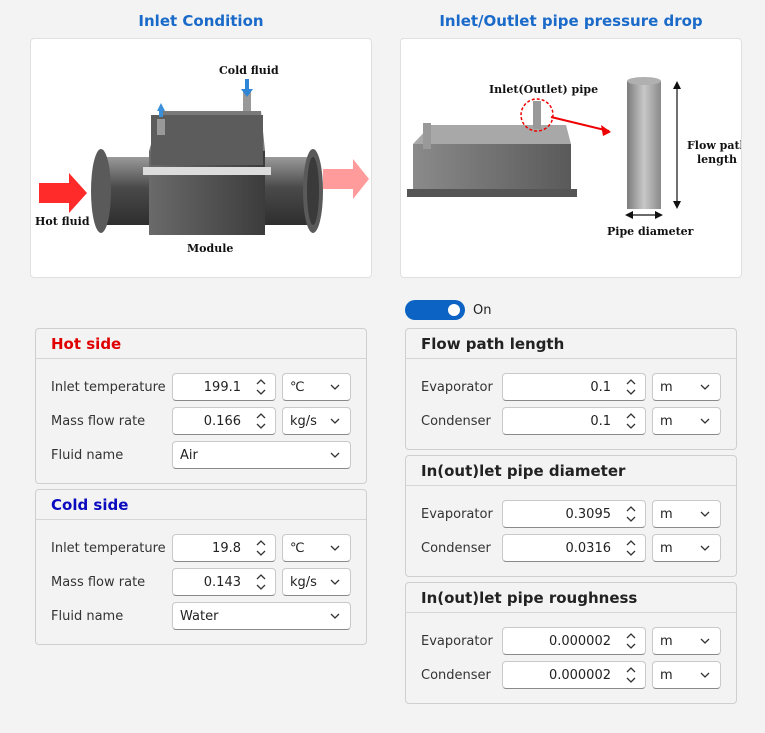 Image resolution: width=765 pixels, height=733 pixels. What do you see at coordinates (686, 421) in the screenshot?
I see `flow-condenser-unit-select: m` at bounding box center [686, 421].